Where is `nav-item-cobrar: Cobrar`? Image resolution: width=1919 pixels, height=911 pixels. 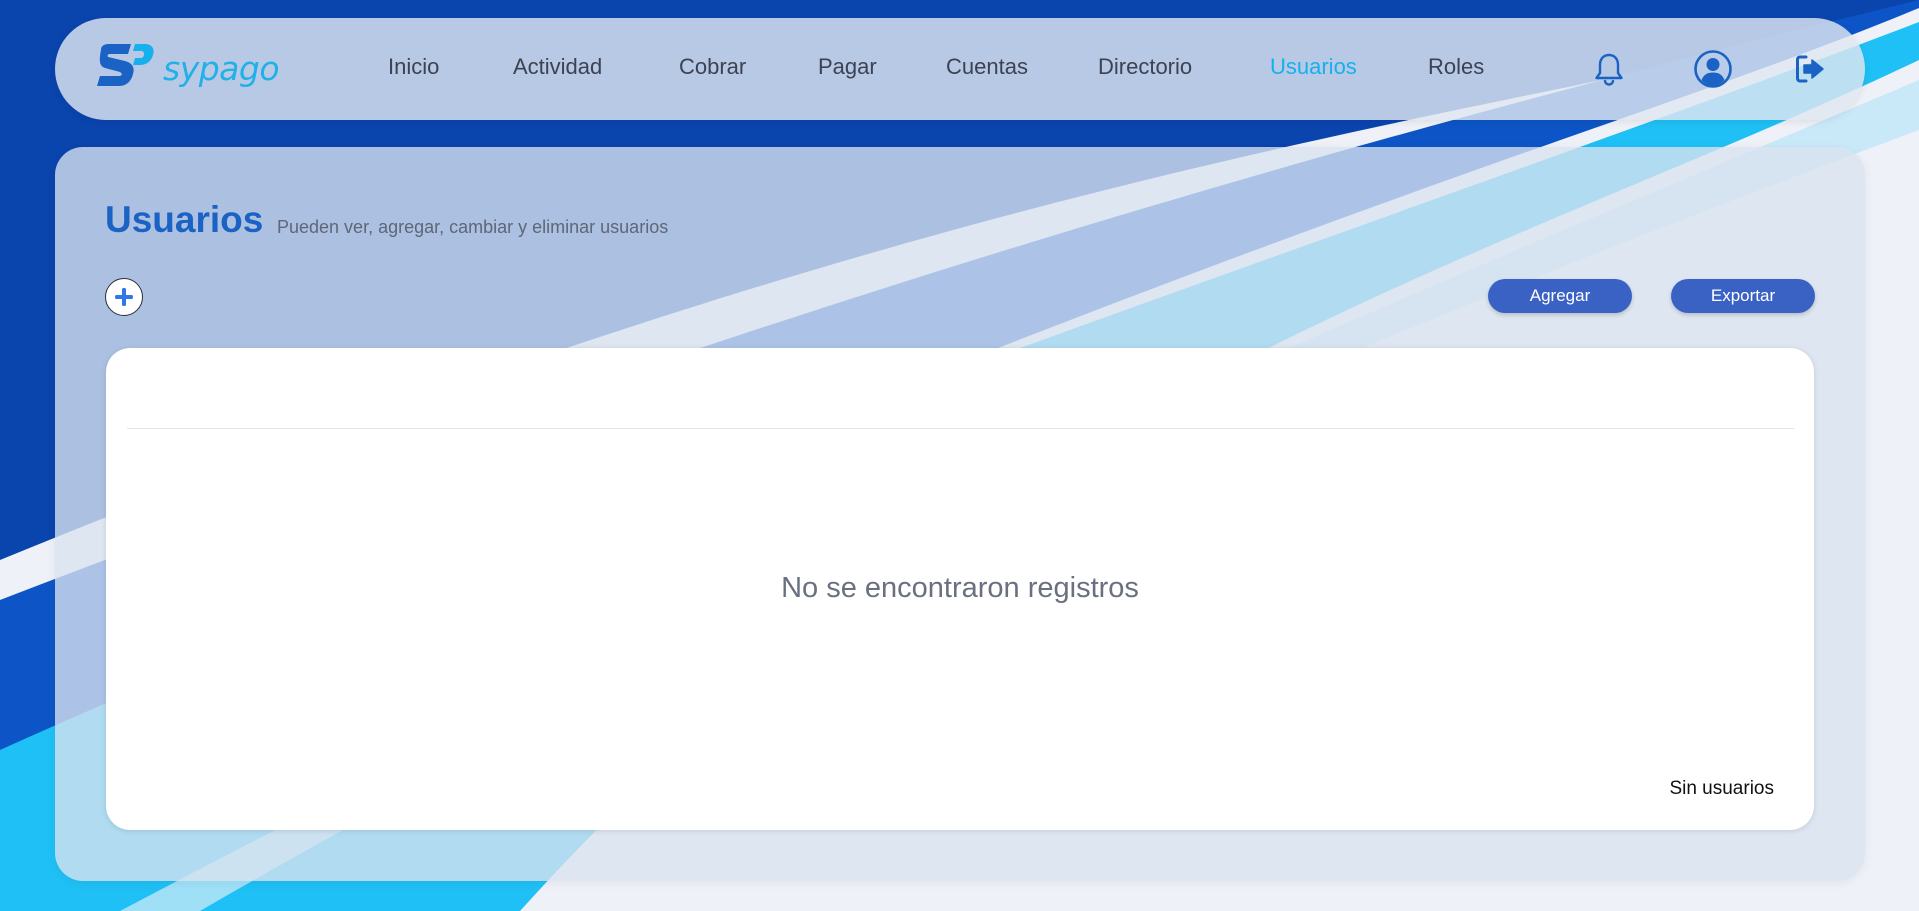 nav-item-cobrar: Cobrar is located at coordinates (712, 67).